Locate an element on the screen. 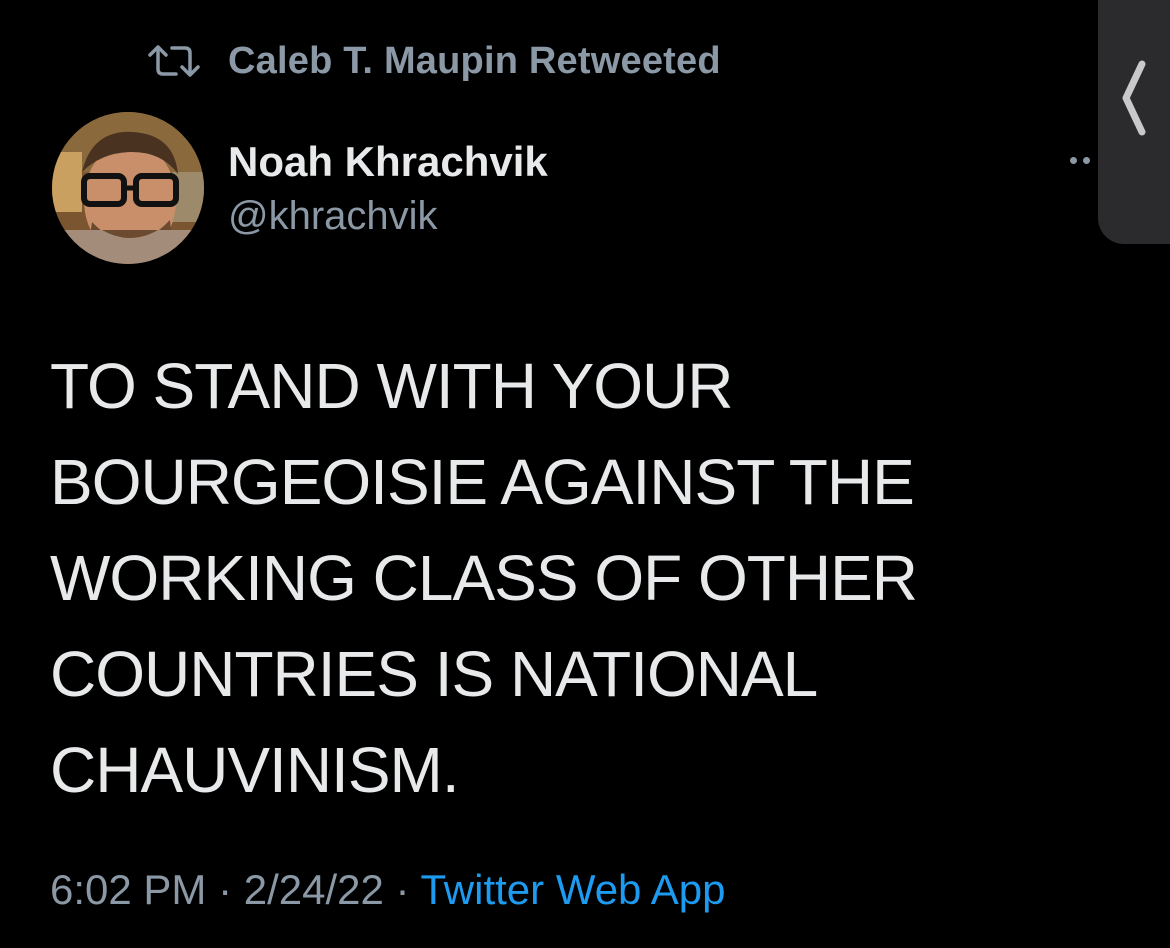  avatar is located at coordinates (128, 188).